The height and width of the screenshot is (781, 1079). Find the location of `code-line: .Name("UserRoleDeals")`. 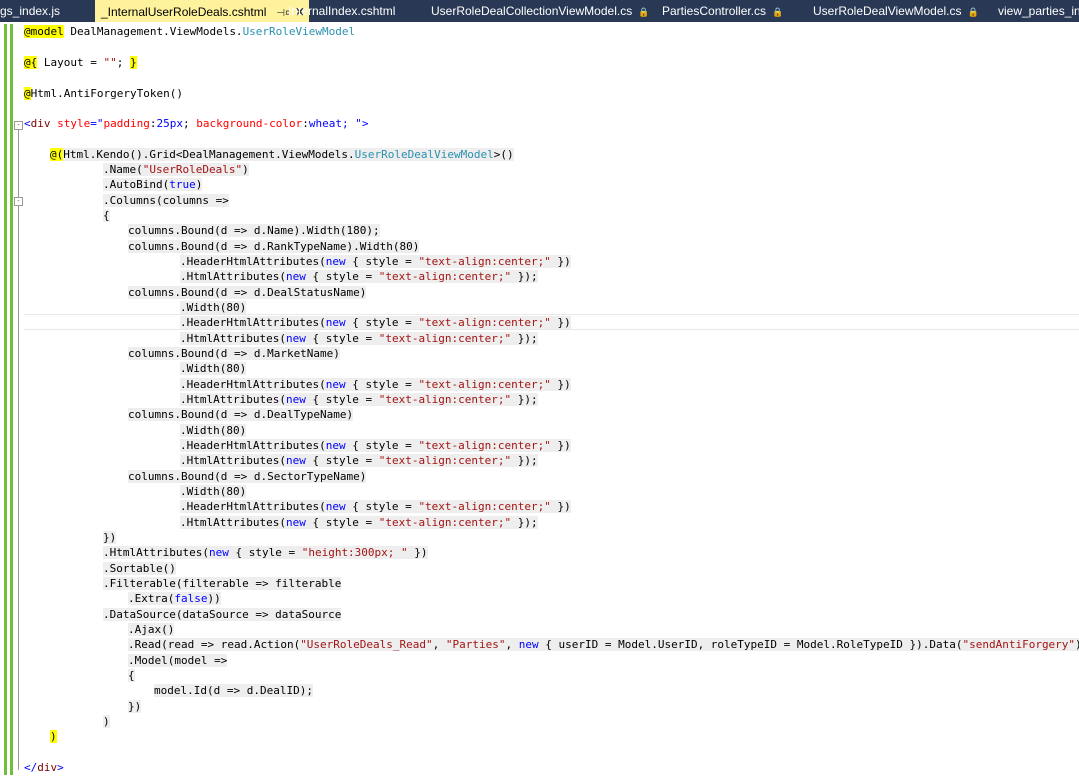

code-line: .Name("UserRoleDeals") is located at coordinates (176, 169).